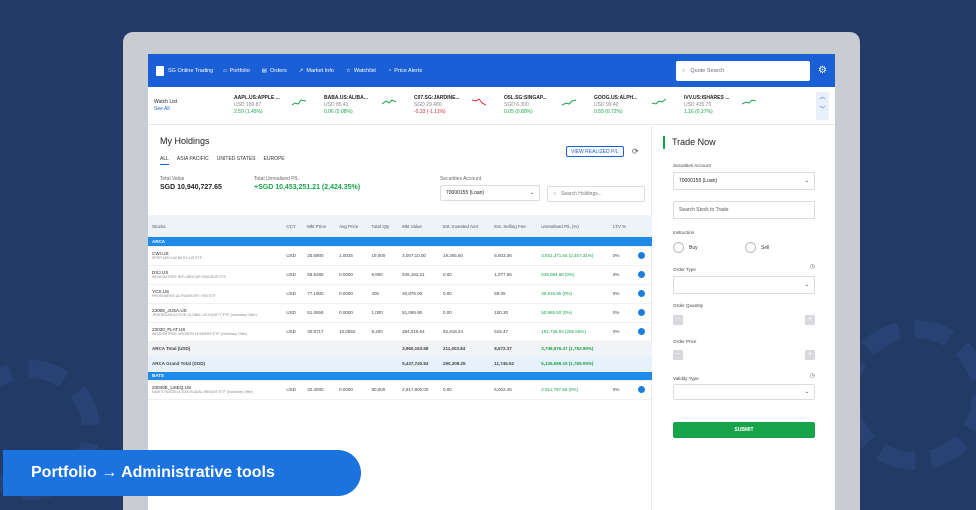  What do you see at coordinates (274, 71) in the screenshot?
I see `nav-orders: ▤ Orders` at bounding box center [274, 71].